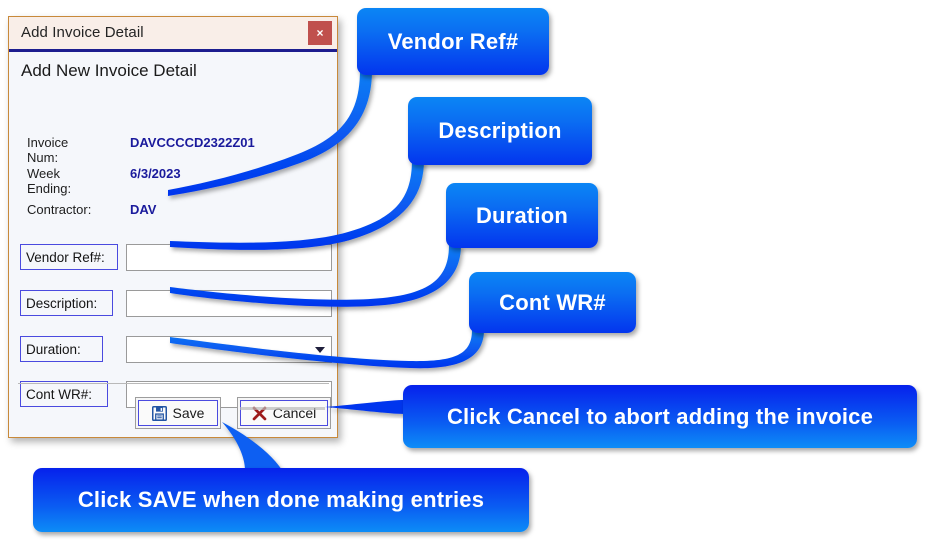 The height and width of the screenshot is (541, 926). What do you see at coordinates (48, 150) in the screenshot?
I see `invoice-num-label: Invoice Num:` at bounding box center [48, 150].